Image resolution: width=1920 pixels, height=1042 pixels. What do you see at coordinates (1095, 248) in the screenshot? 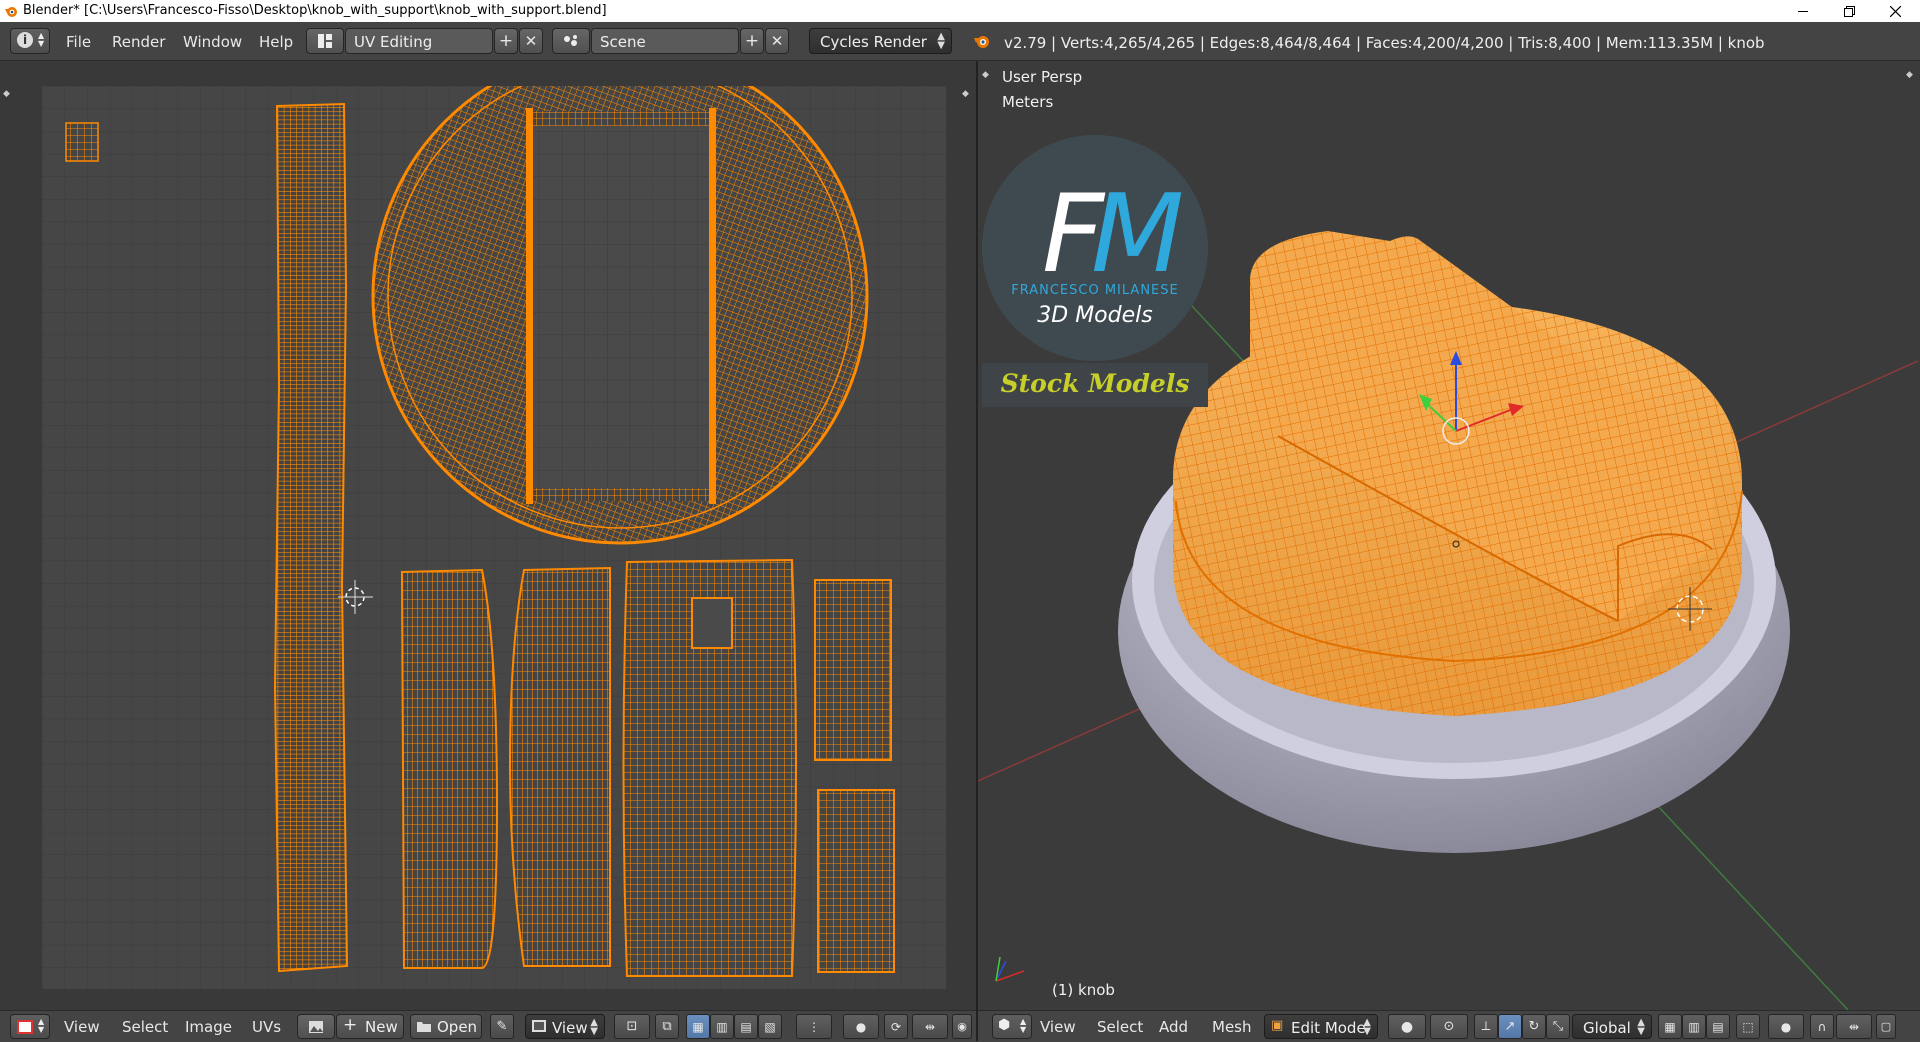
I see `francesco-milanese-logo: F M FRANCESCO MILANESE 3D Models` at bounding box center [1095, 248].